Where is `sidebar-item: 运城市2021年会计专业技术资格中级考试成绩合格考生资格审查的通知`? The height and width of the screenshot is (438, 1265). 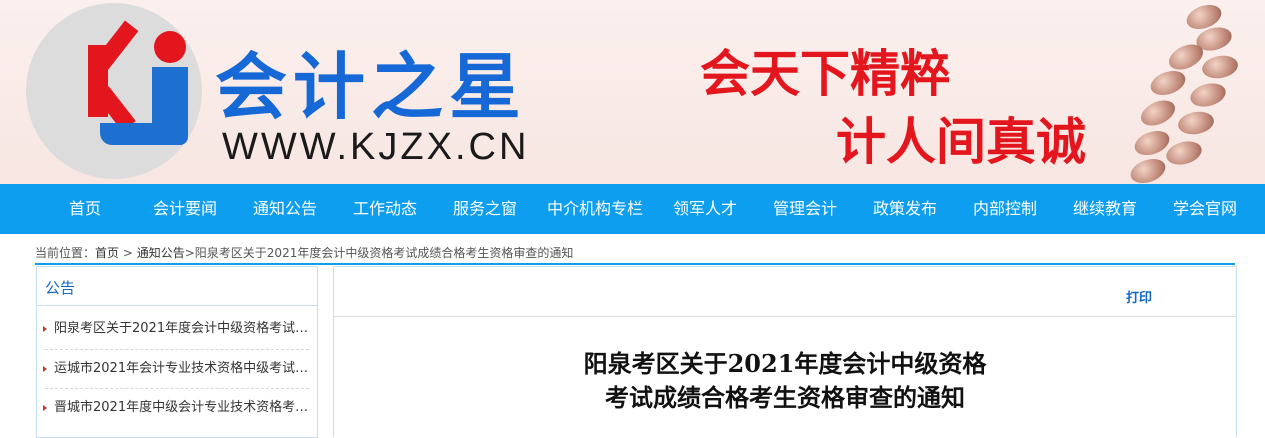
sidebar-item: 运城市2021年会计专业技术资格中级考试成绩合格考生资格审查的通知 is located at coordinates (177, 369).